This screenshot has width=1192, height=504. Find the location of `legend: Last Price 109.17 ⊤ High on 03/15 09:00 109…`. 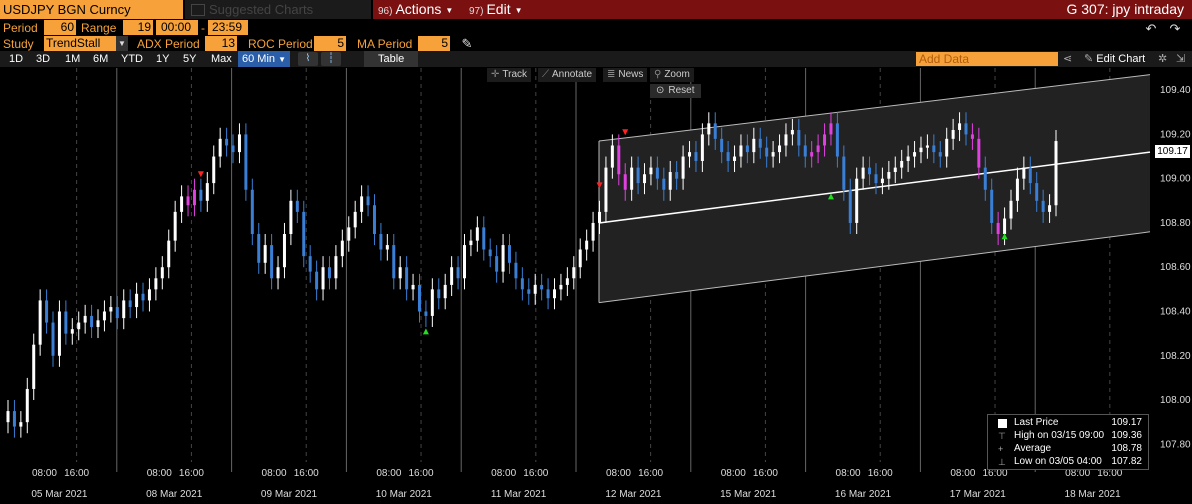

legend: Last Price 109.17 ⊤ High on 03/15 09:00 109… is located at coordinates (1068, 442).